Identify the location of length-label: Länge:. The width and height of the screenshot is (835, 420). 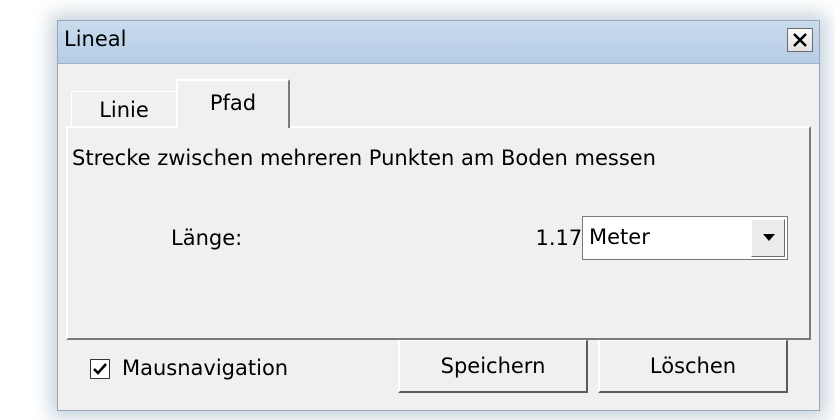
(207, 238).